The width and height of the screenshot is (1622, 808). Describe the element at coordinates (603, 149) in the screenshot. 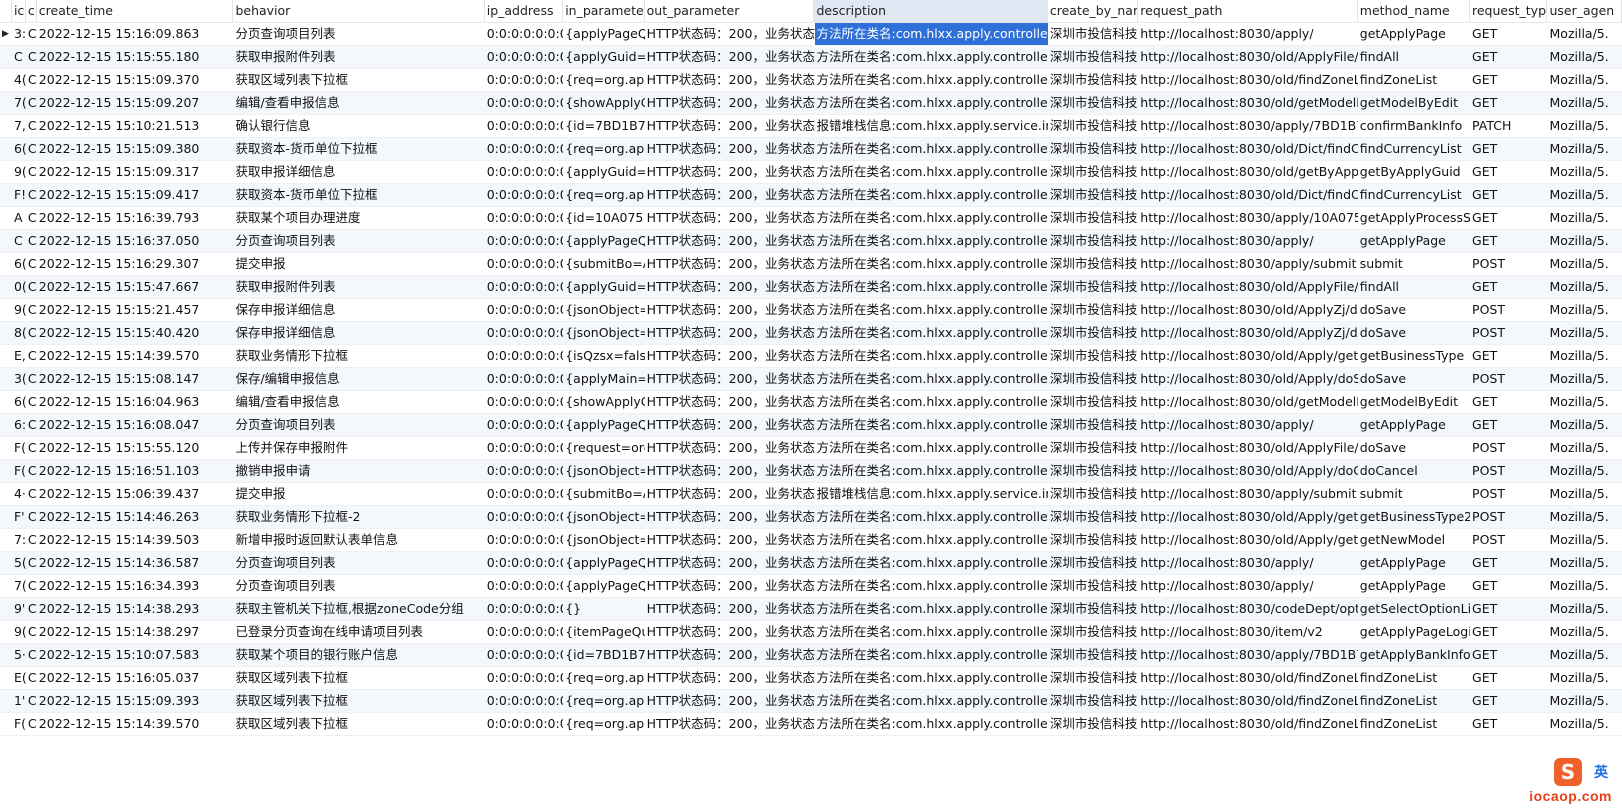

I see `cell-inp: {req=org.apa` at that location.